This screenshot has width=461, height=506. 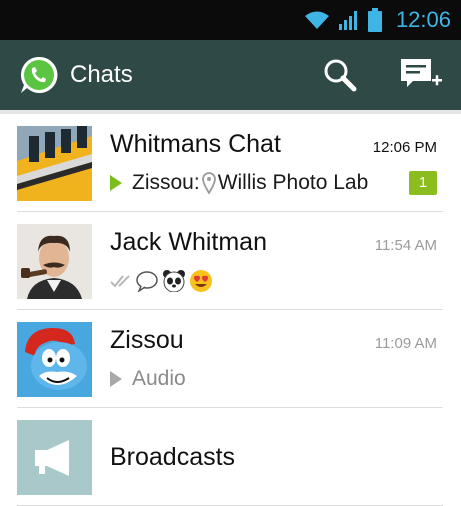 I want to click on chat-time: 12:06 PM, so click(x=404, y=147).